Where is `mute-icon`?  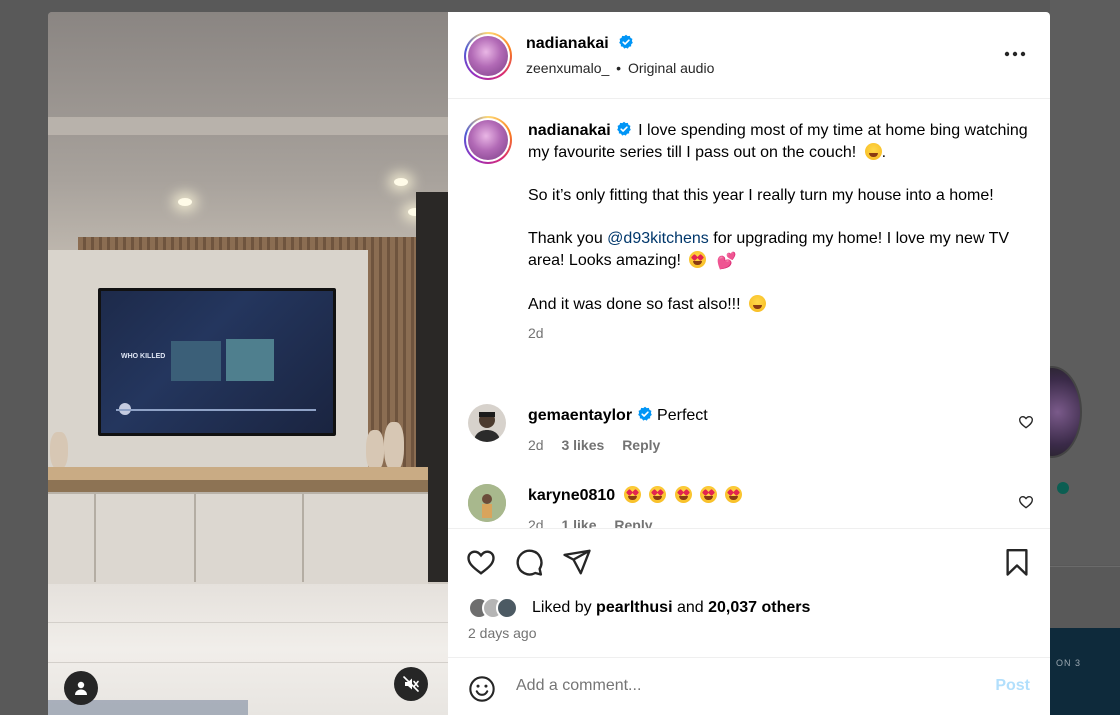 mute-icon is located at coordinates (411, 684).